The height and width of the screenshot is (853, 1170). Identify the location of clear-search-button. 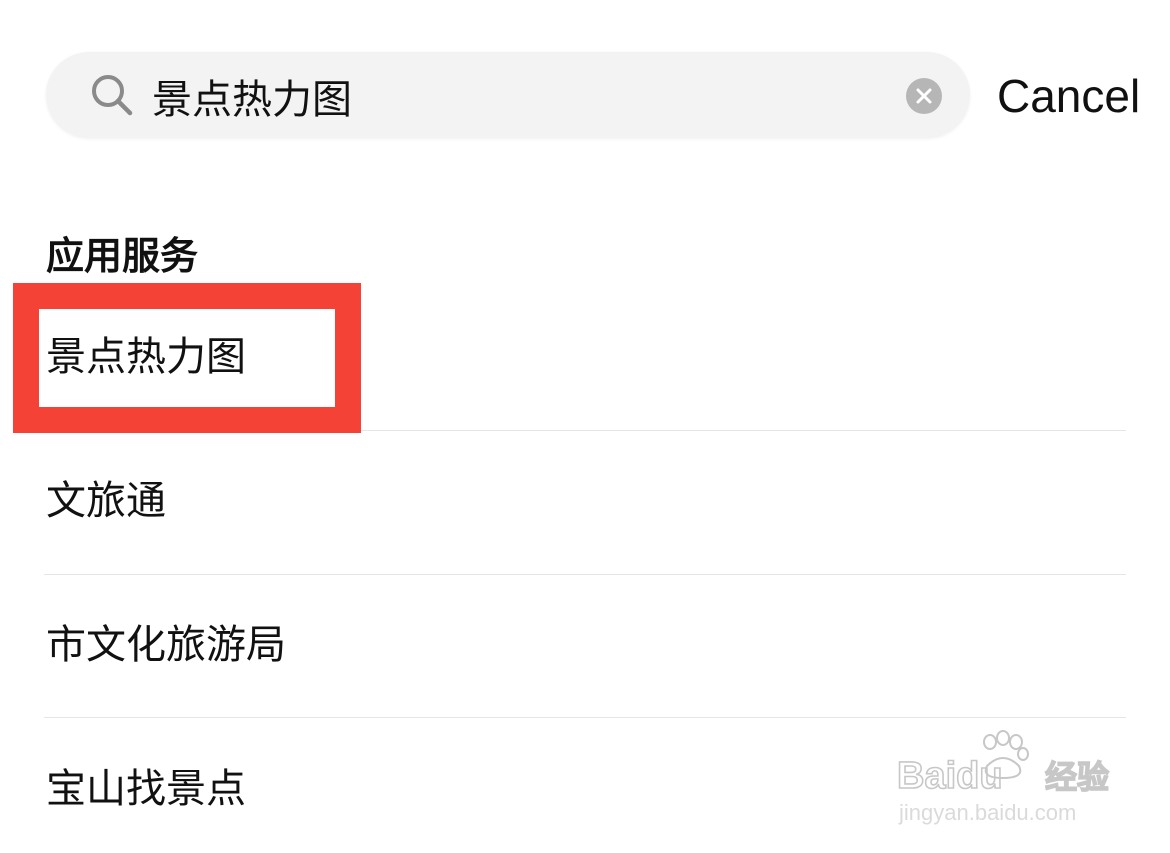
(924, 96).